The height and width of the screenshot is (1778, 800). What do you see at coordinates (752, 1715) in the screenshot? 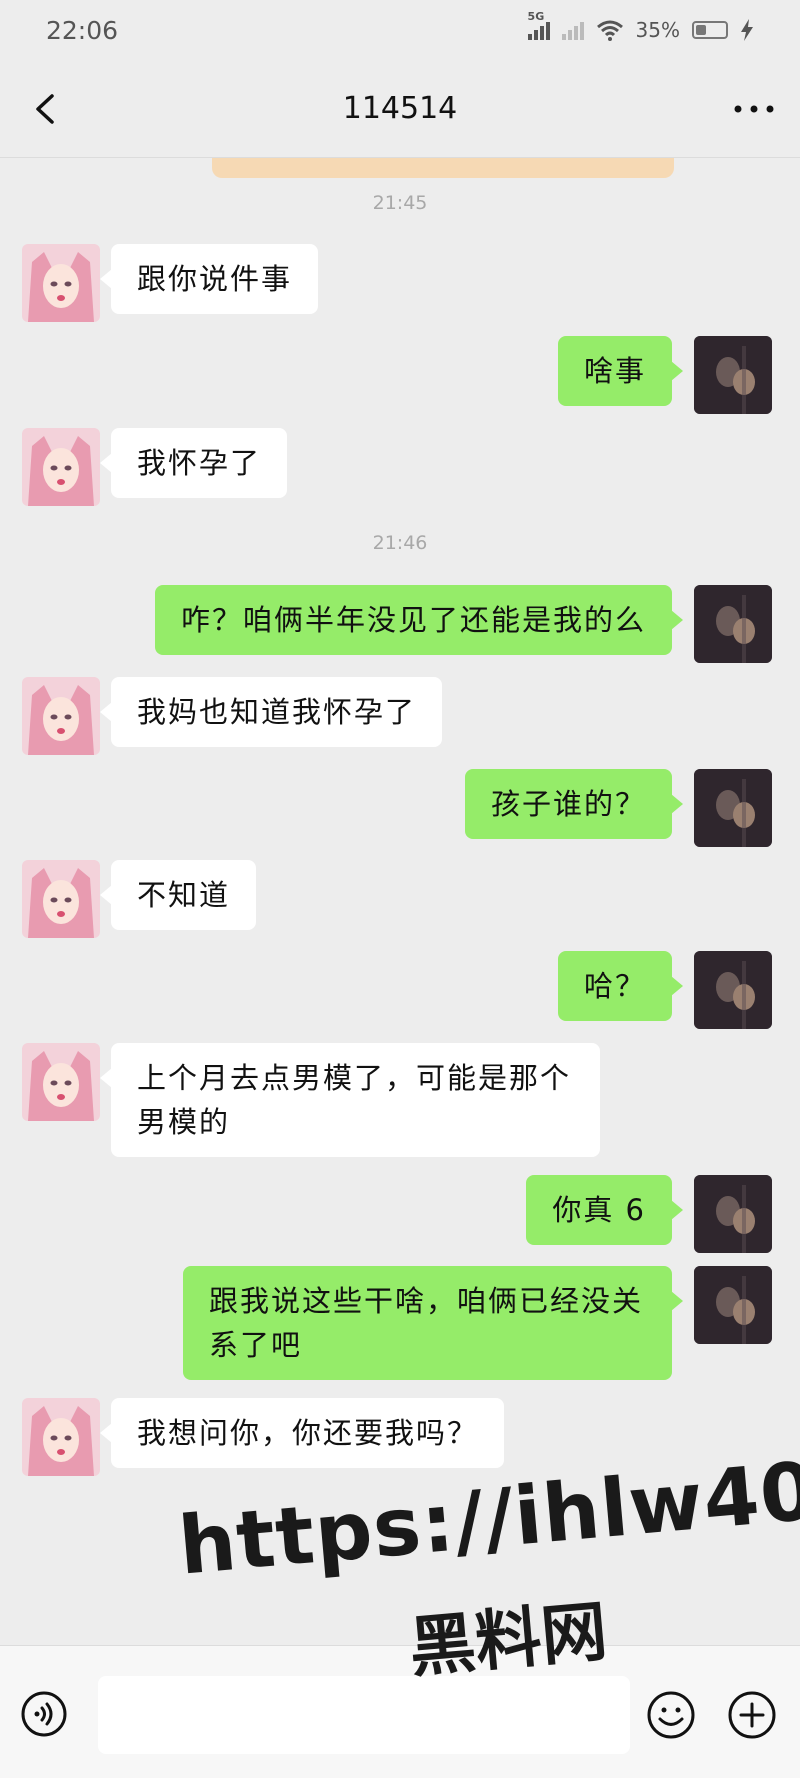
I see `plus-icon` at bounding box center [752, 1715].